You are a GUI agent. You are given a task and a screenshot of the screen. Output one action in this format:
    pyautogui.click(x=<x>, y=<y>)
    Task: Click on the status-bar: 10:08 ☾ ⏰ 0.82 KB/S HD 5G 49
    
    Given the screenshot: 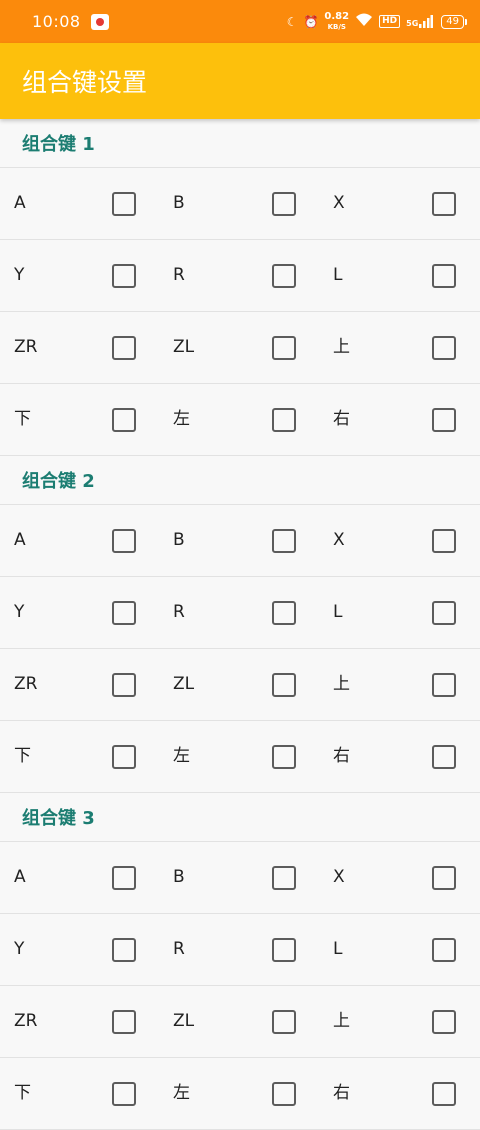 What is the action you would take?
    pyautogui.click(x=240, y=21)
    